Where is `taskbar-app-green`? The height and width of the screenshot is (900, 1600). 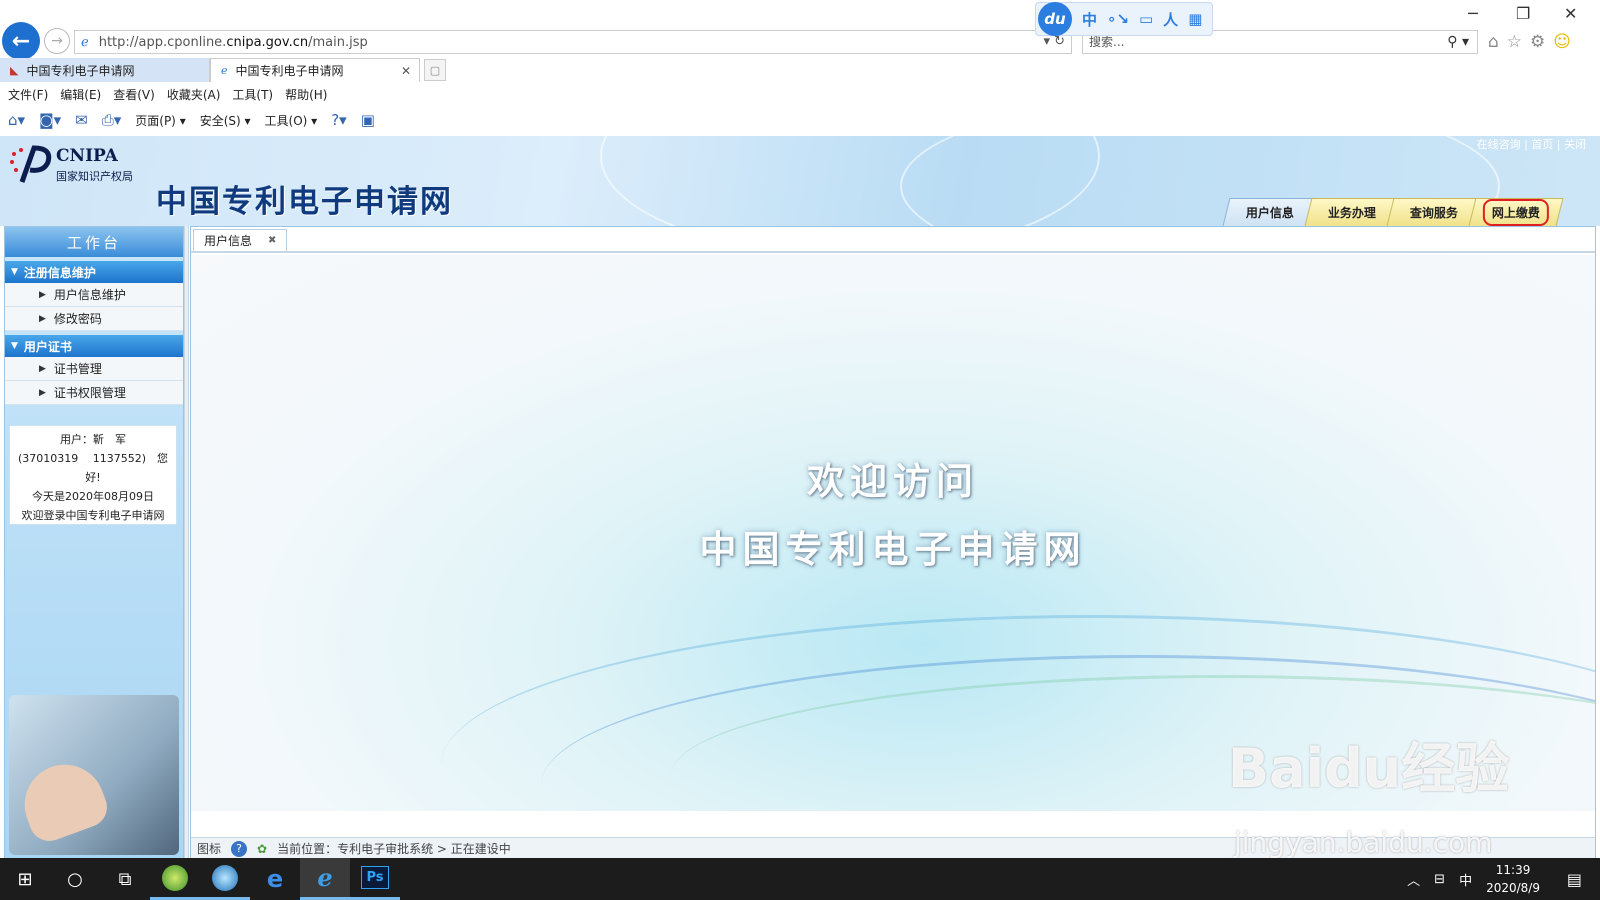 taskbar-app-green is located at coordinates (175, 879).